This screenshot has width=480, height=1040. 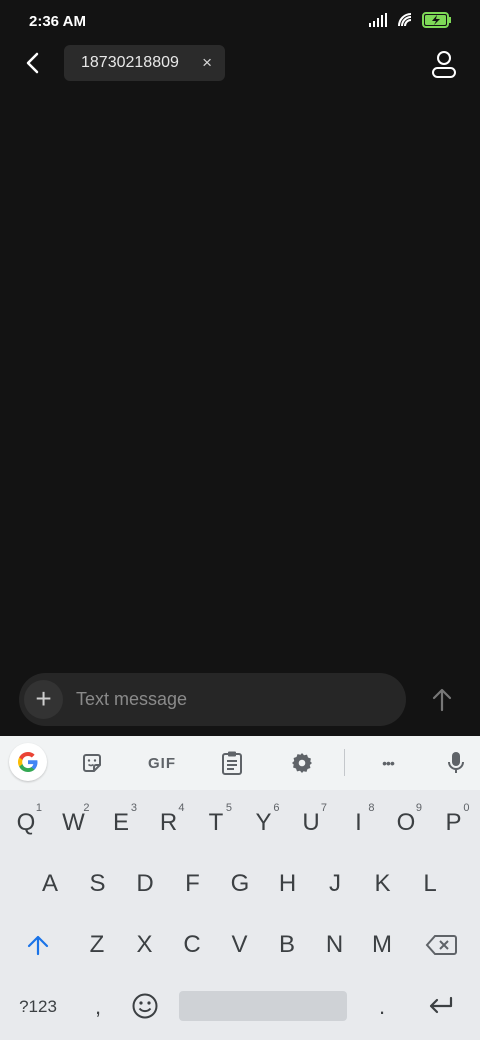 I want to click on toolbar-divider, so click(x=344, y=762).